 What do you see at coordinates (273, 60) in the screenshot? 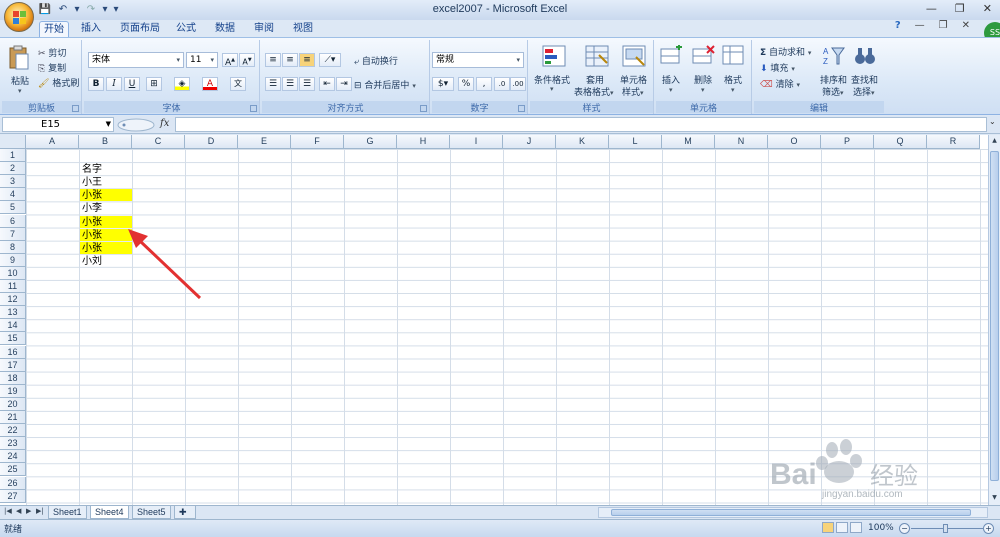
I see `align-top-icon: ≡` at bounding box center [273, 60].